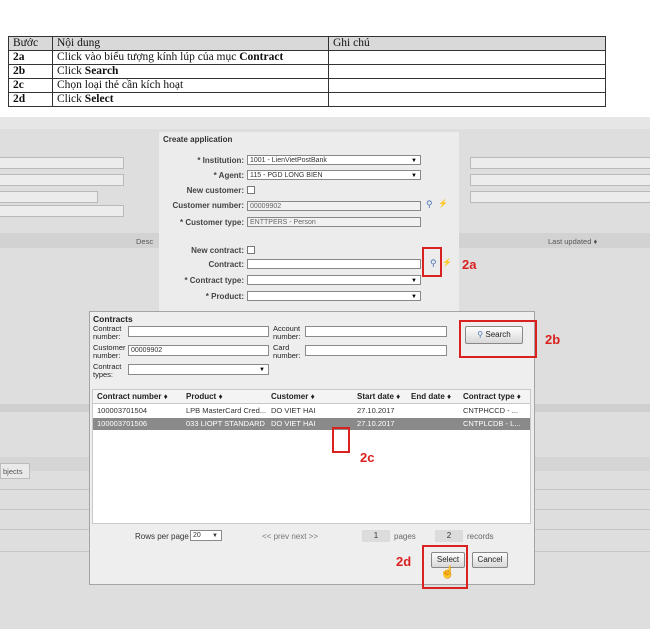 This screenshot has width=650, height=629. Describe the element at coordinates (376, 331) in the screenshot. I see `account-number-input` at that location.